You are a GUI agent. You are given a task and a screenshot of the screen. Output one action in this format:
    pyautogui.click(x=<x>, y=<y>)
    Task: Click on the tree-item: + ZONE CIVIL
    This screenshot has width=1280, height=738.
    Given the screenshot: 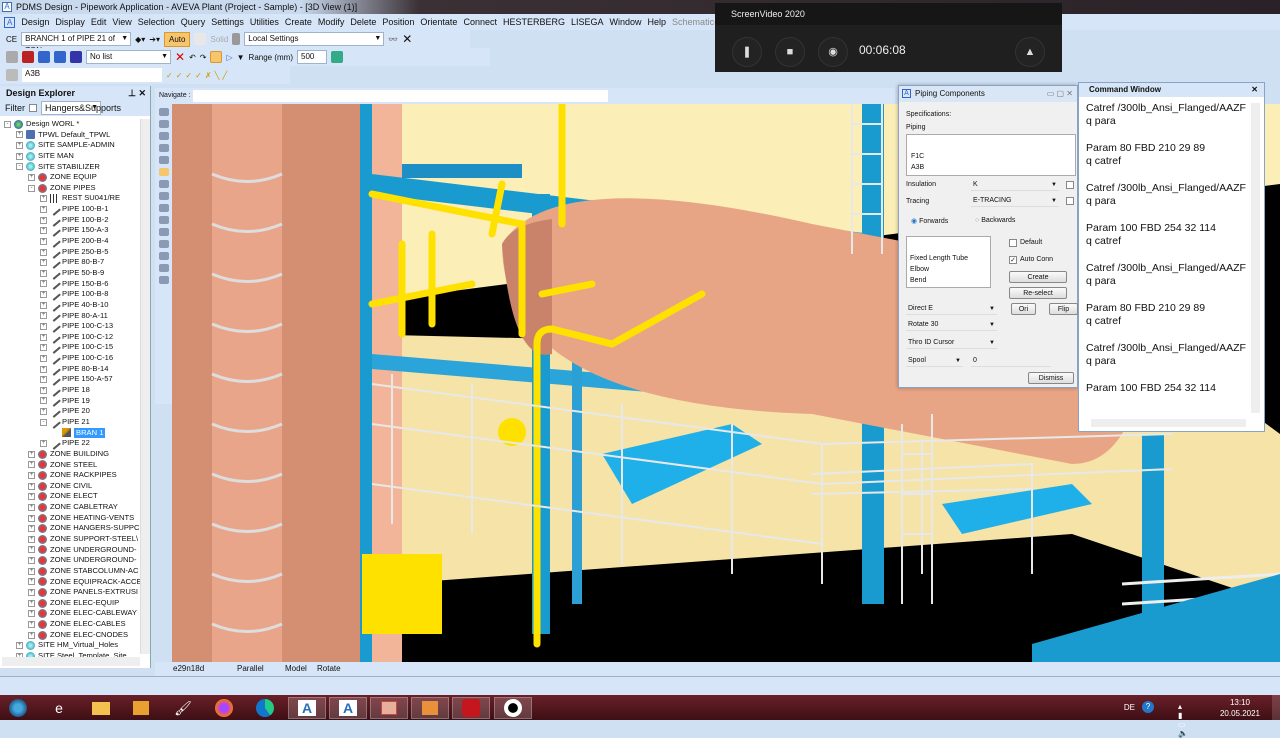 What is the action you would take?
    pyautogui.click(x=70, y=486)
    